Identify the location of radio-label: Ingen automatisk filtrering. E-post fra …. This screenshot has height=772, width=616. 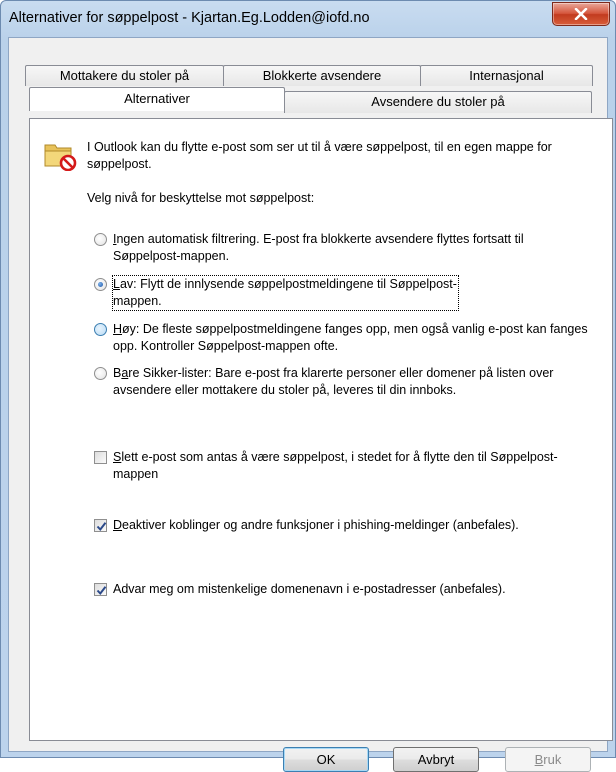
(318, 247).